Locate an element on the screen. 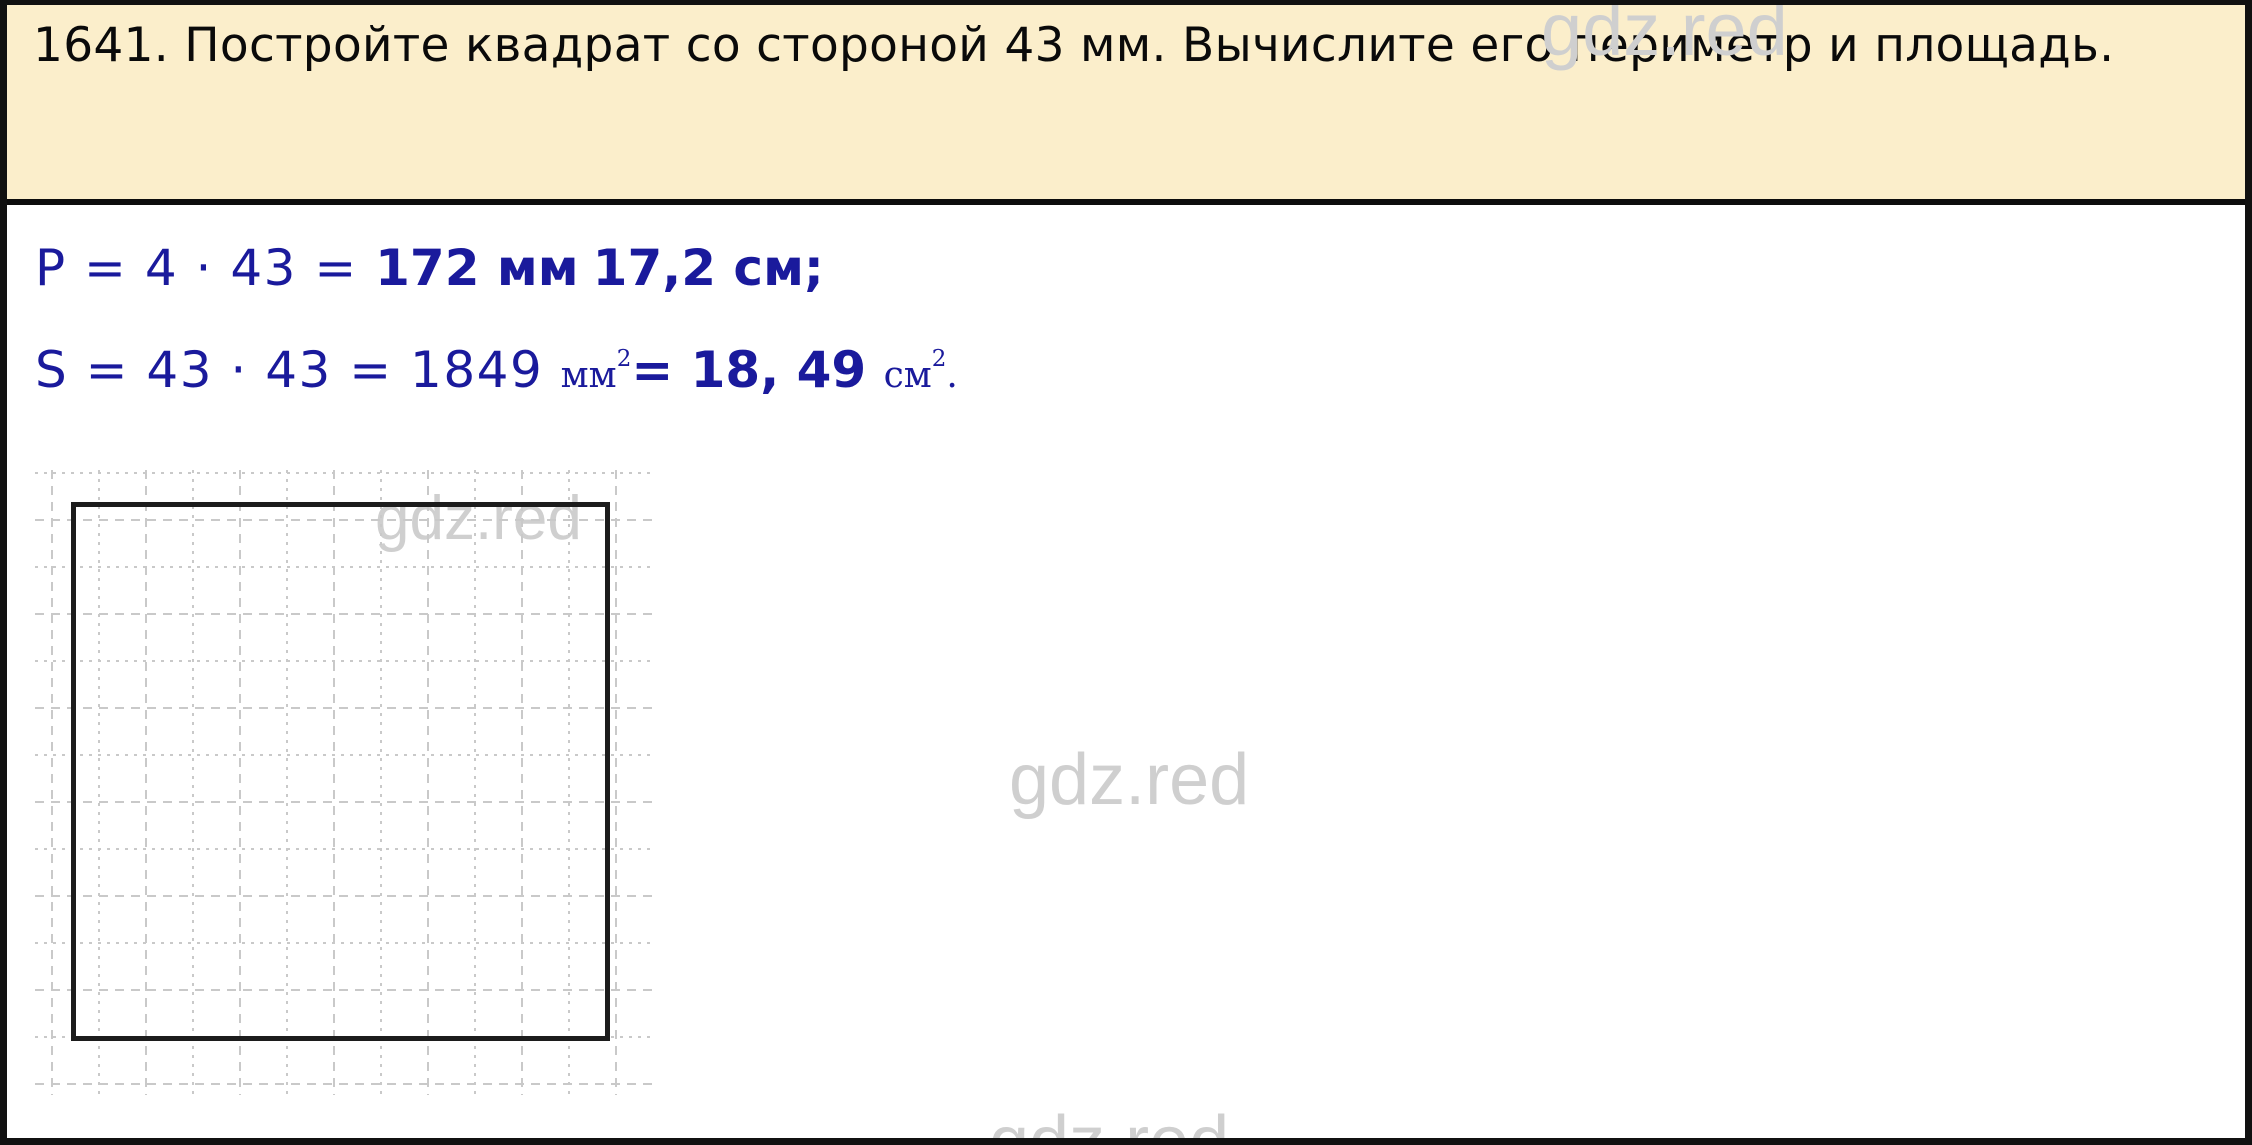  watermark-bottom: gdz.red is located at coordinates (1109, 1123).